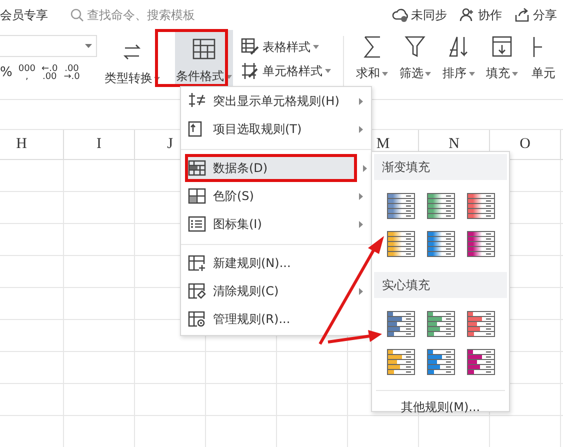  What do you see at coordinates (454, 144) in the screenshot?
I see `column-header: N` at bounding box center [454, 144].